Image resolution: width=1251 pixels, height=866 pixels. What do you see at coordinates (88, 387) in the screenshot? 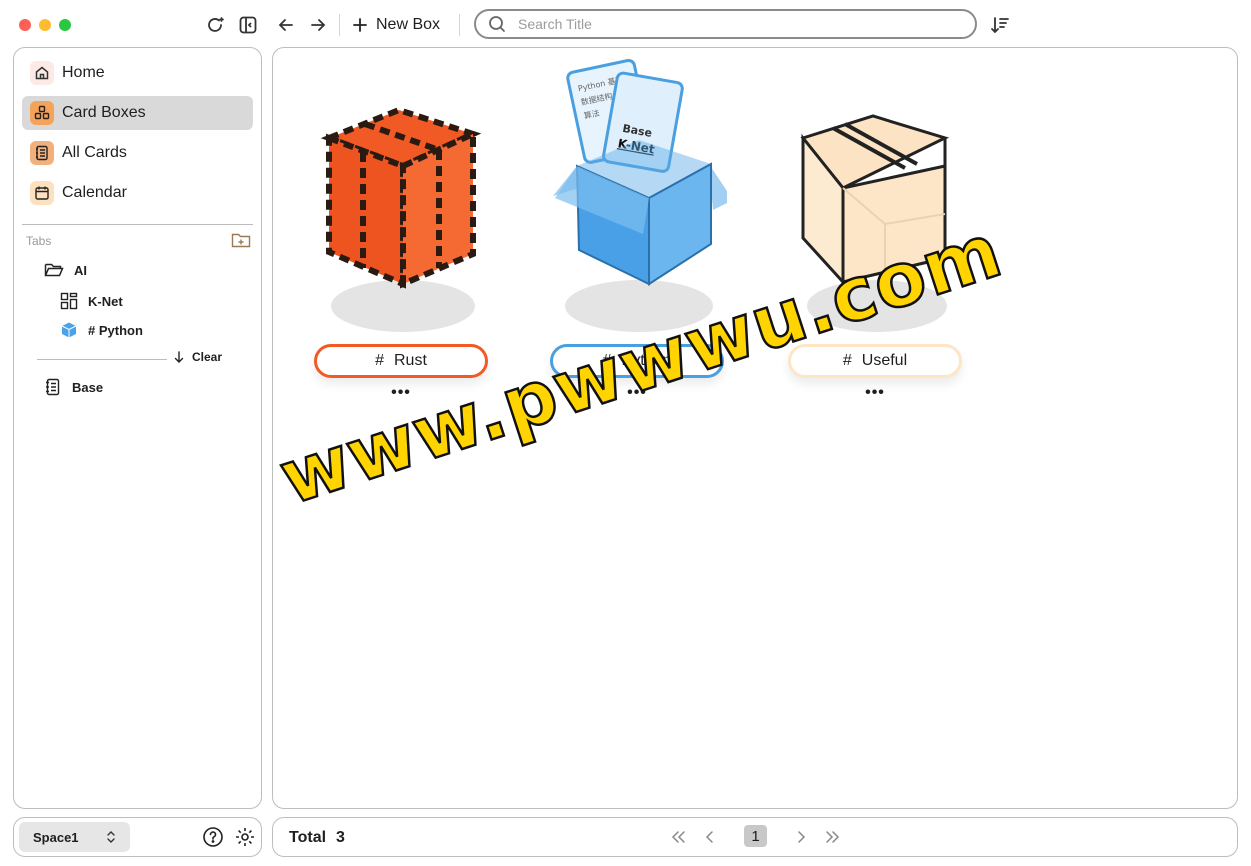
I see `tree-label: Base` at bounding box center [88, 387].